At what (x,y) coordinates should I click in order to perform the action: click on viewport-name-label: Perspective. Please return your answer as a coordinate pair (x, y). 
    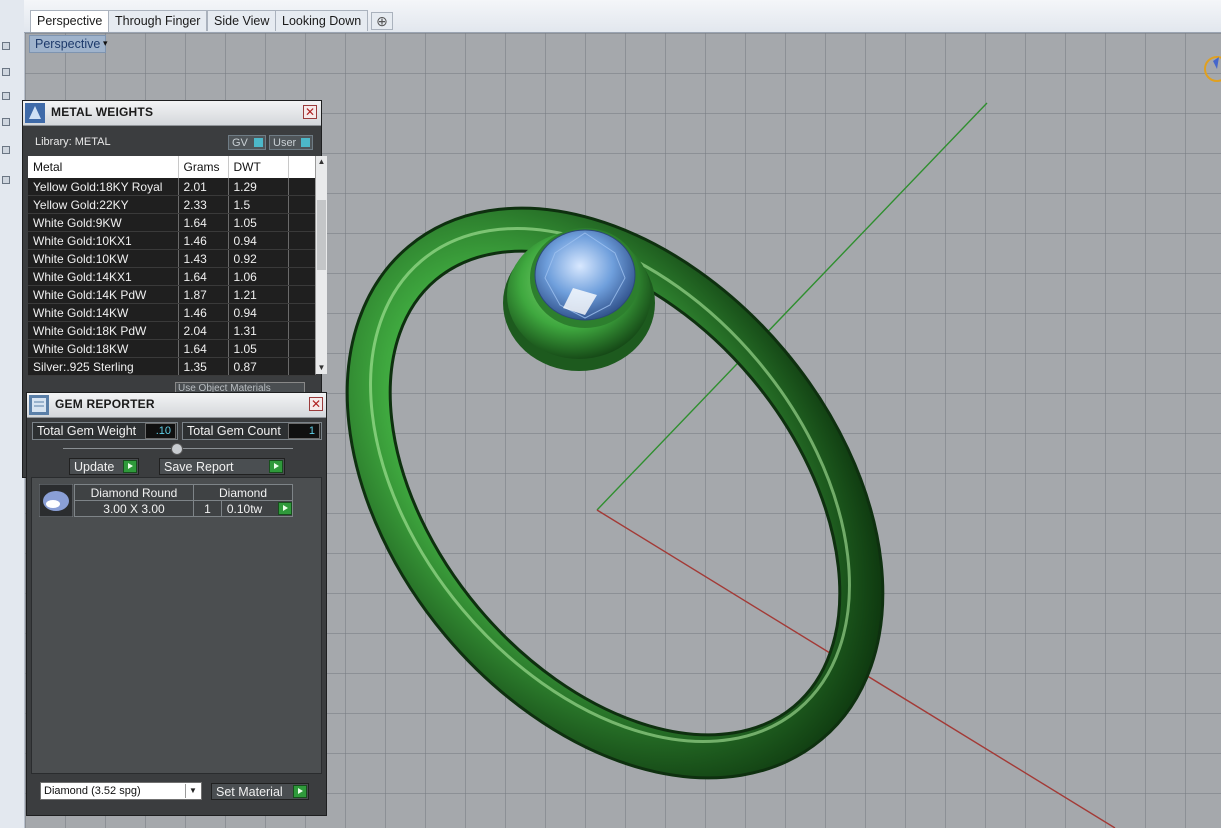
    Looking at the image, I should click on (68, 44).